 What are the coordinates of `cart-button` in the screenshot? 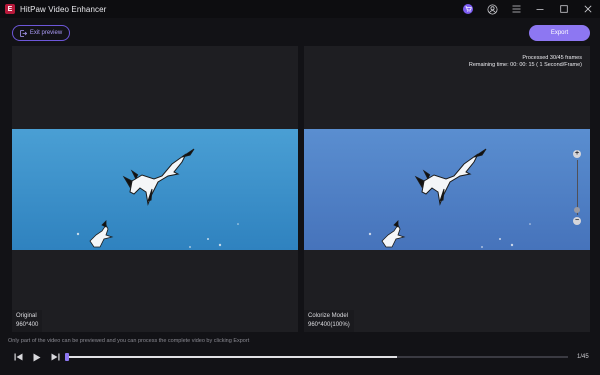 It's located at (468, 9).